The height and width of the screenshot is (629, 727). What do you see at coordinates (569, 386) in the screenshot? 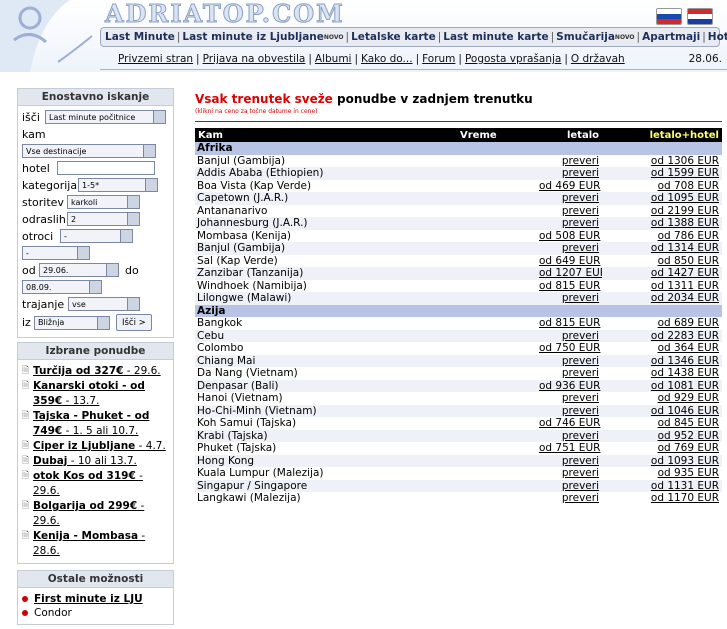
I see `flight-price-link: od 936 EUR` at bounding box center [569, 386].